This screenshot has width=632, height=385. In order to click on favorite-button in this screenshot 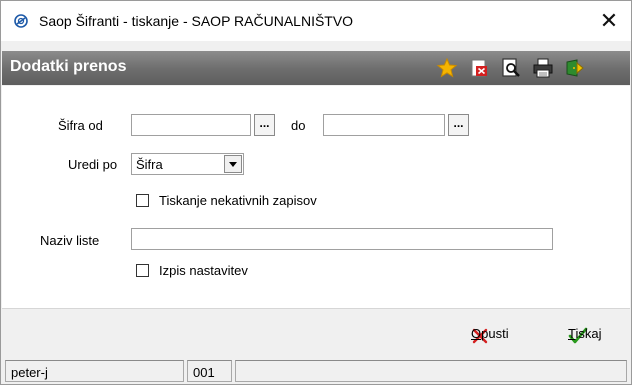, I will do `click(447, 68)`.